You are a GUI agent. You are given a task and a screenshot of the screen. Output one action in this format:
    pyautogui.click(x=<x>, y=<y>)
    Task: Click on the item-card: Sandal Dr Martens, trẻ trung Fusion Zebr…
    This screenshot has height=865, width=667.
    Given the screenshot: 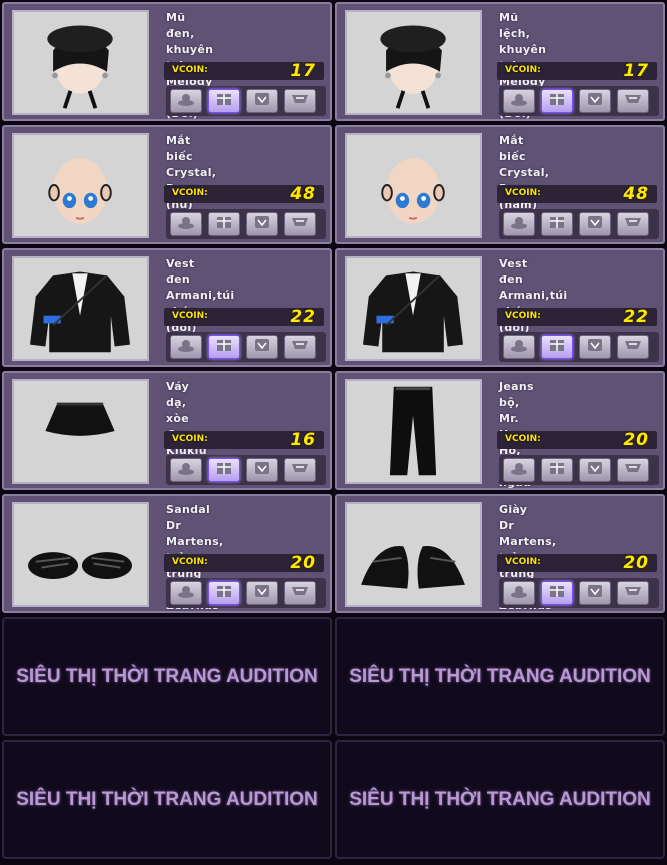 What is the action you would take?
    pyautogui.click(x=167, y=553)
    